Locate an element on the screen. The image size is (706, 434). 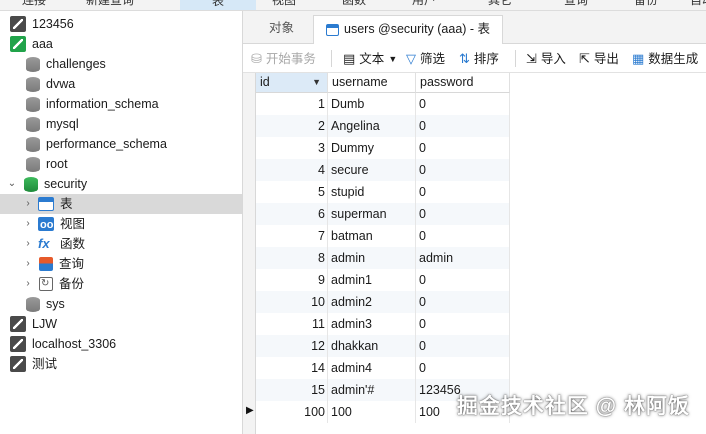
table-cell-password: admin is located at coordinates (463, 258).